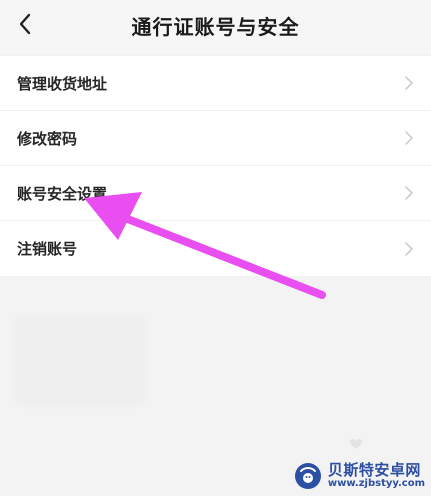 Image resolution: width=431 pixels, height=496 pixels. Describe the element at coordinates (47, 138) in the screenshot. I see `menu-item-label: 修改密码` at that location.